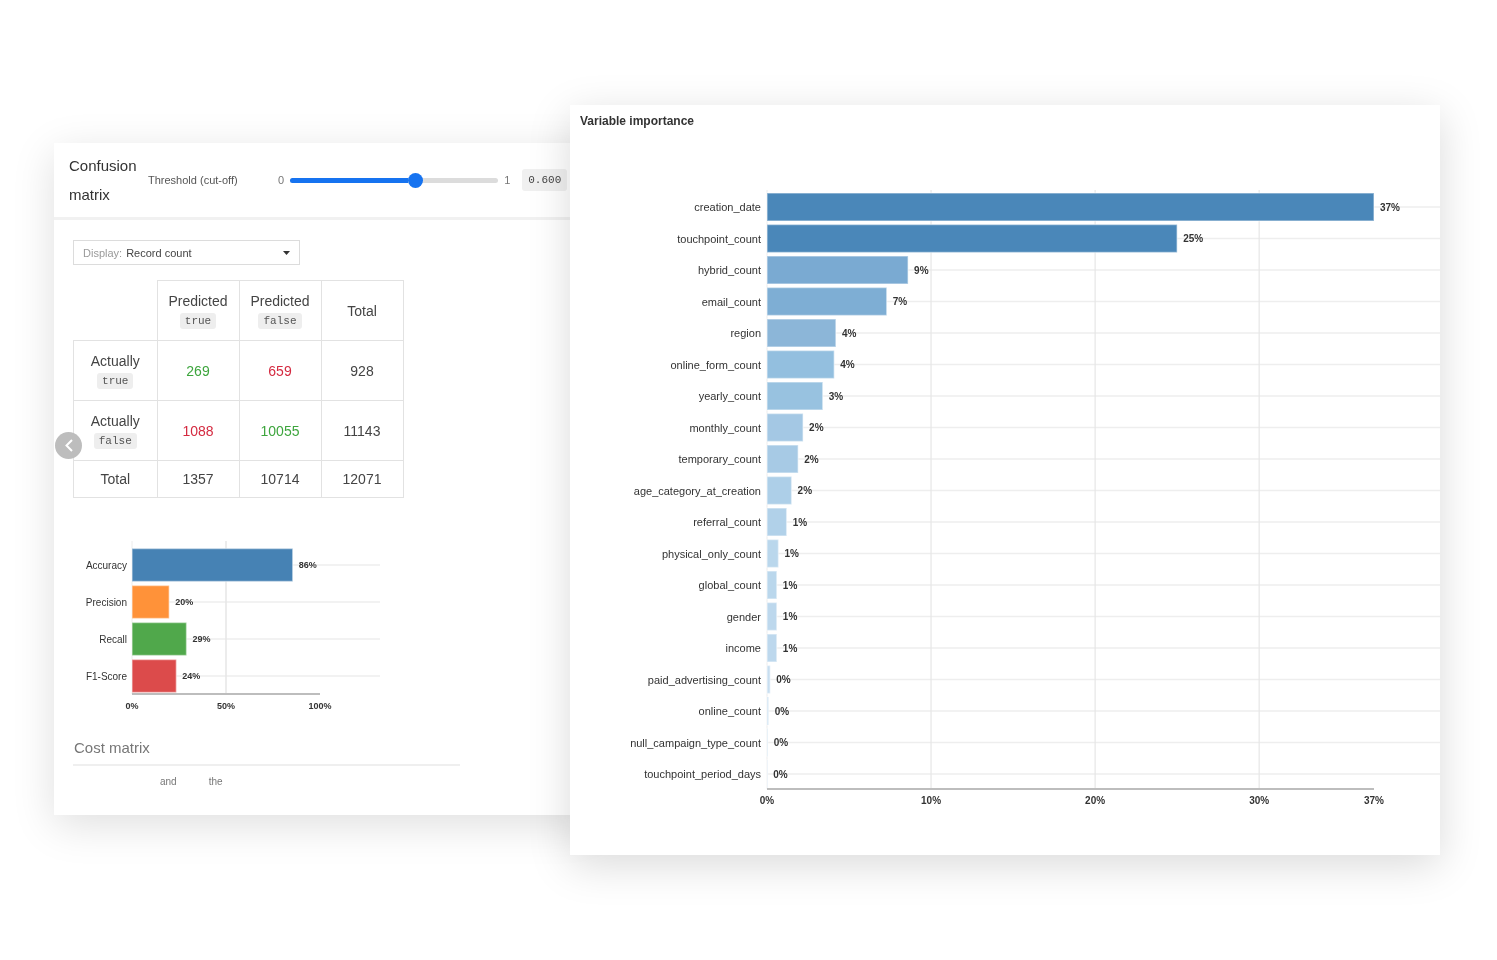  What do you see at coordinates (711, 553) in the screenshot?
I see `category-label: physical_only_count` at bounding box center [711, 553].